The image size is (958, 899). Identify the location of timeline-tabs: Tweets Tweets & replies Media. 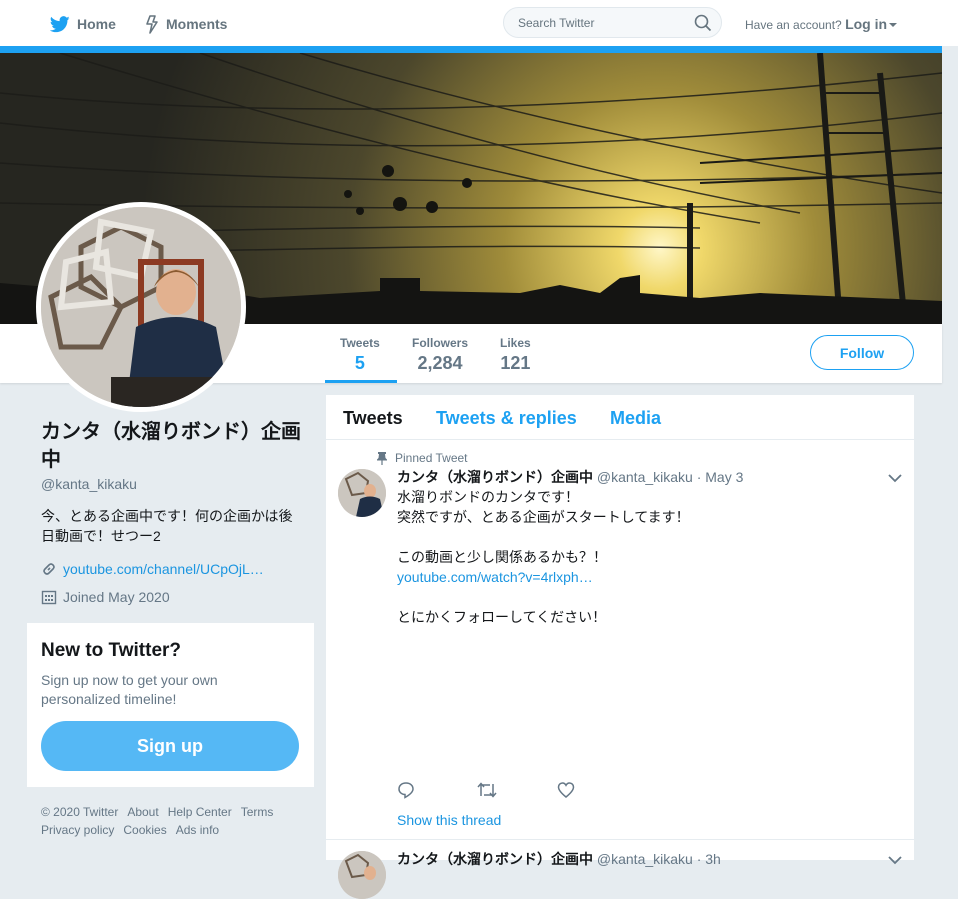
(620, 417).